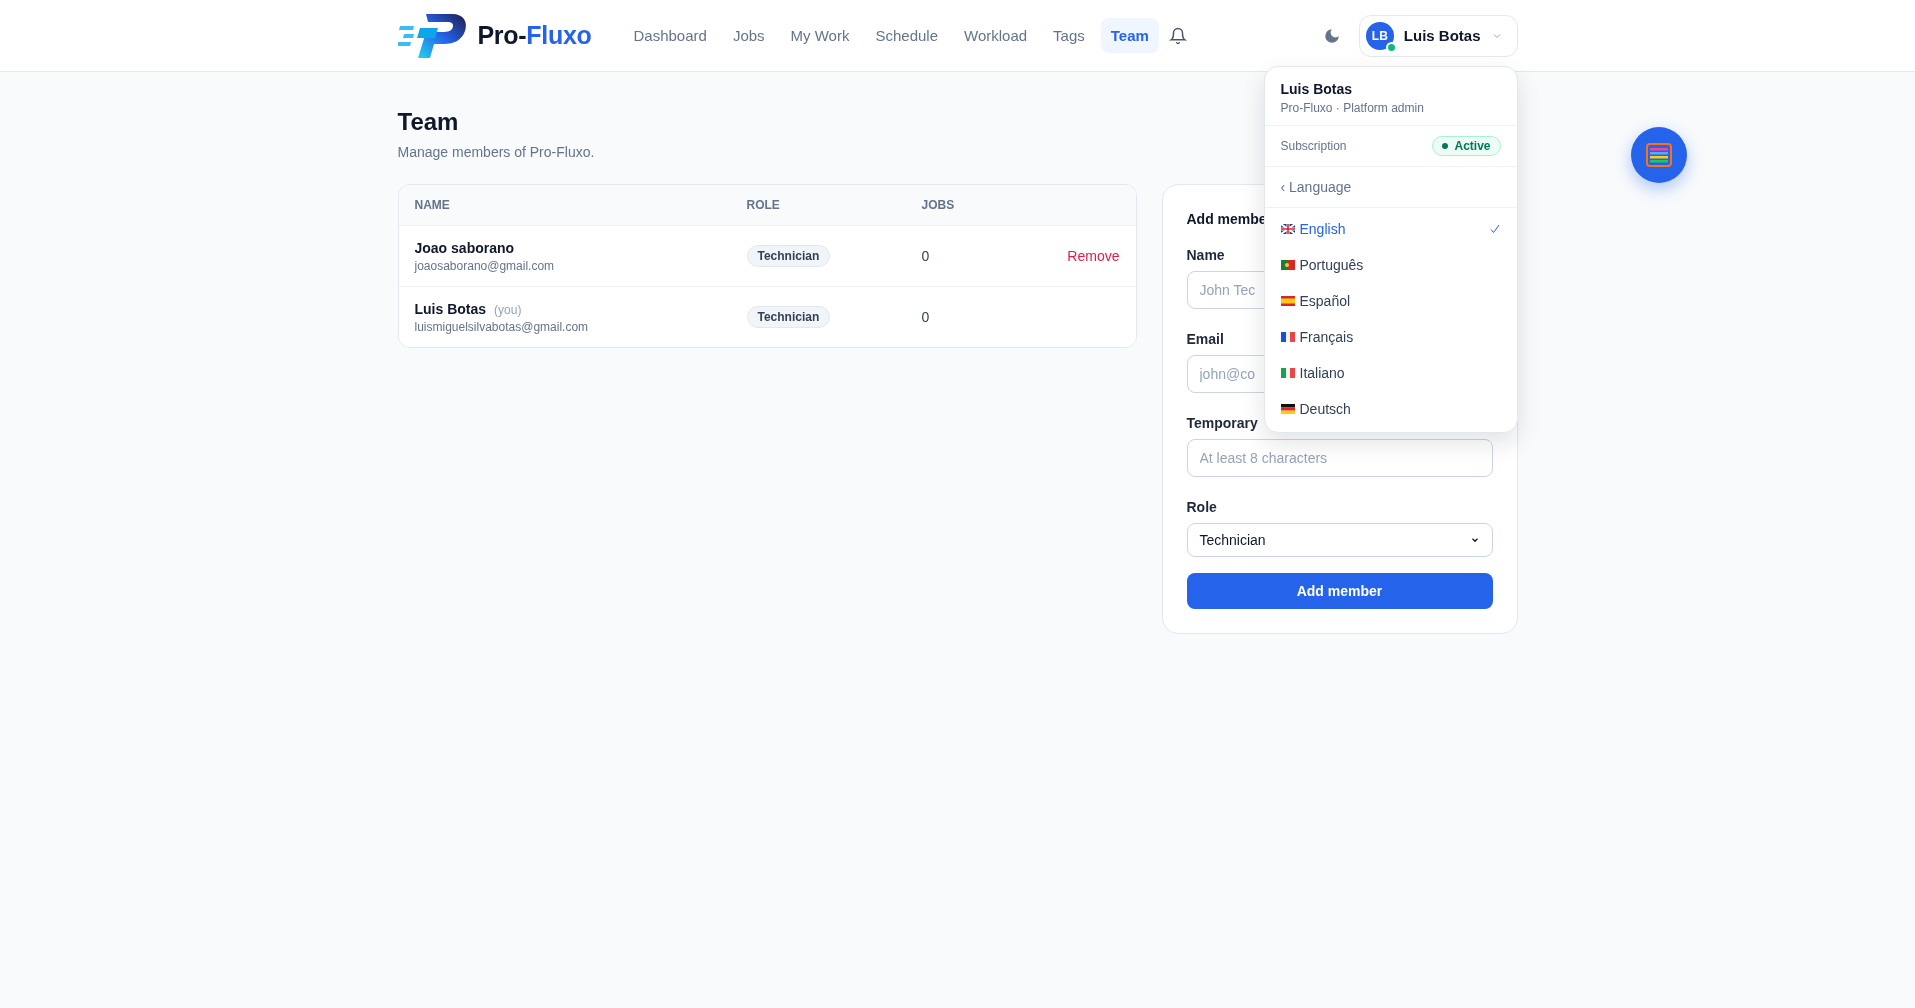  Describe the element at coordinates (1494, 229) in the screenshot. I see `checkmark-icon` at that location.